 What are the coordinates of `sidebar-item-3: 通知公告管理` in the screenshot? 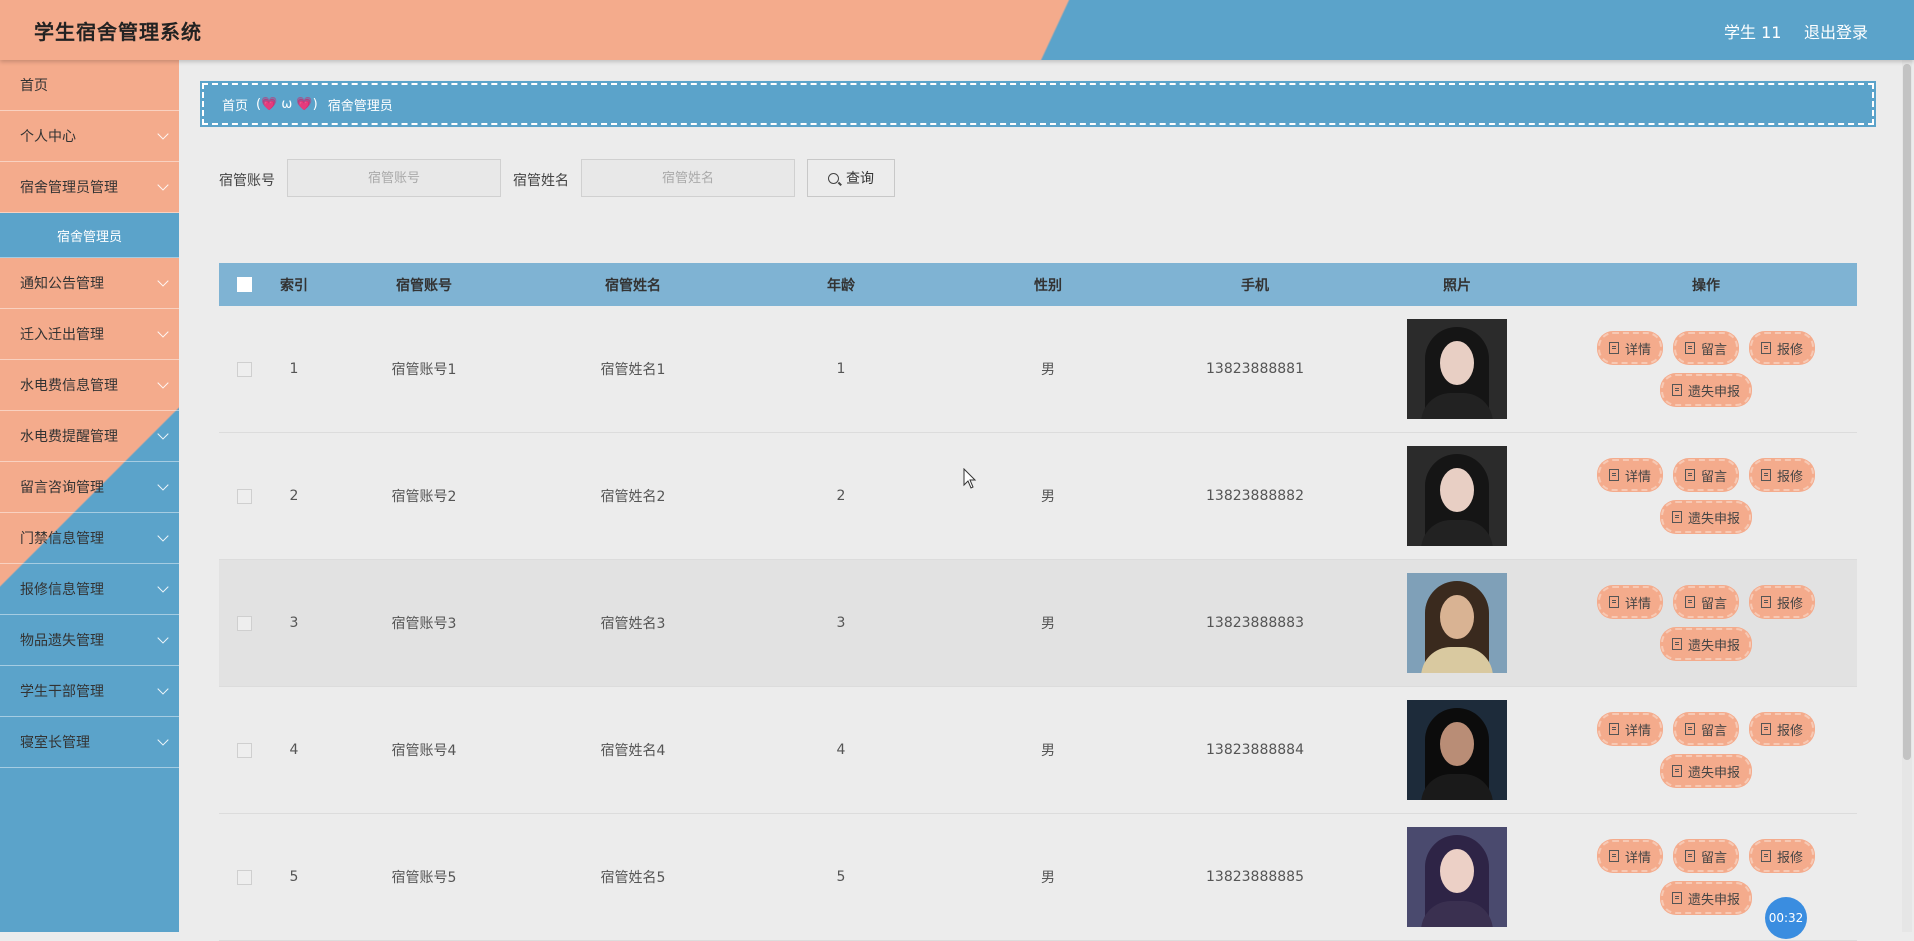 It's located at (89, 283).